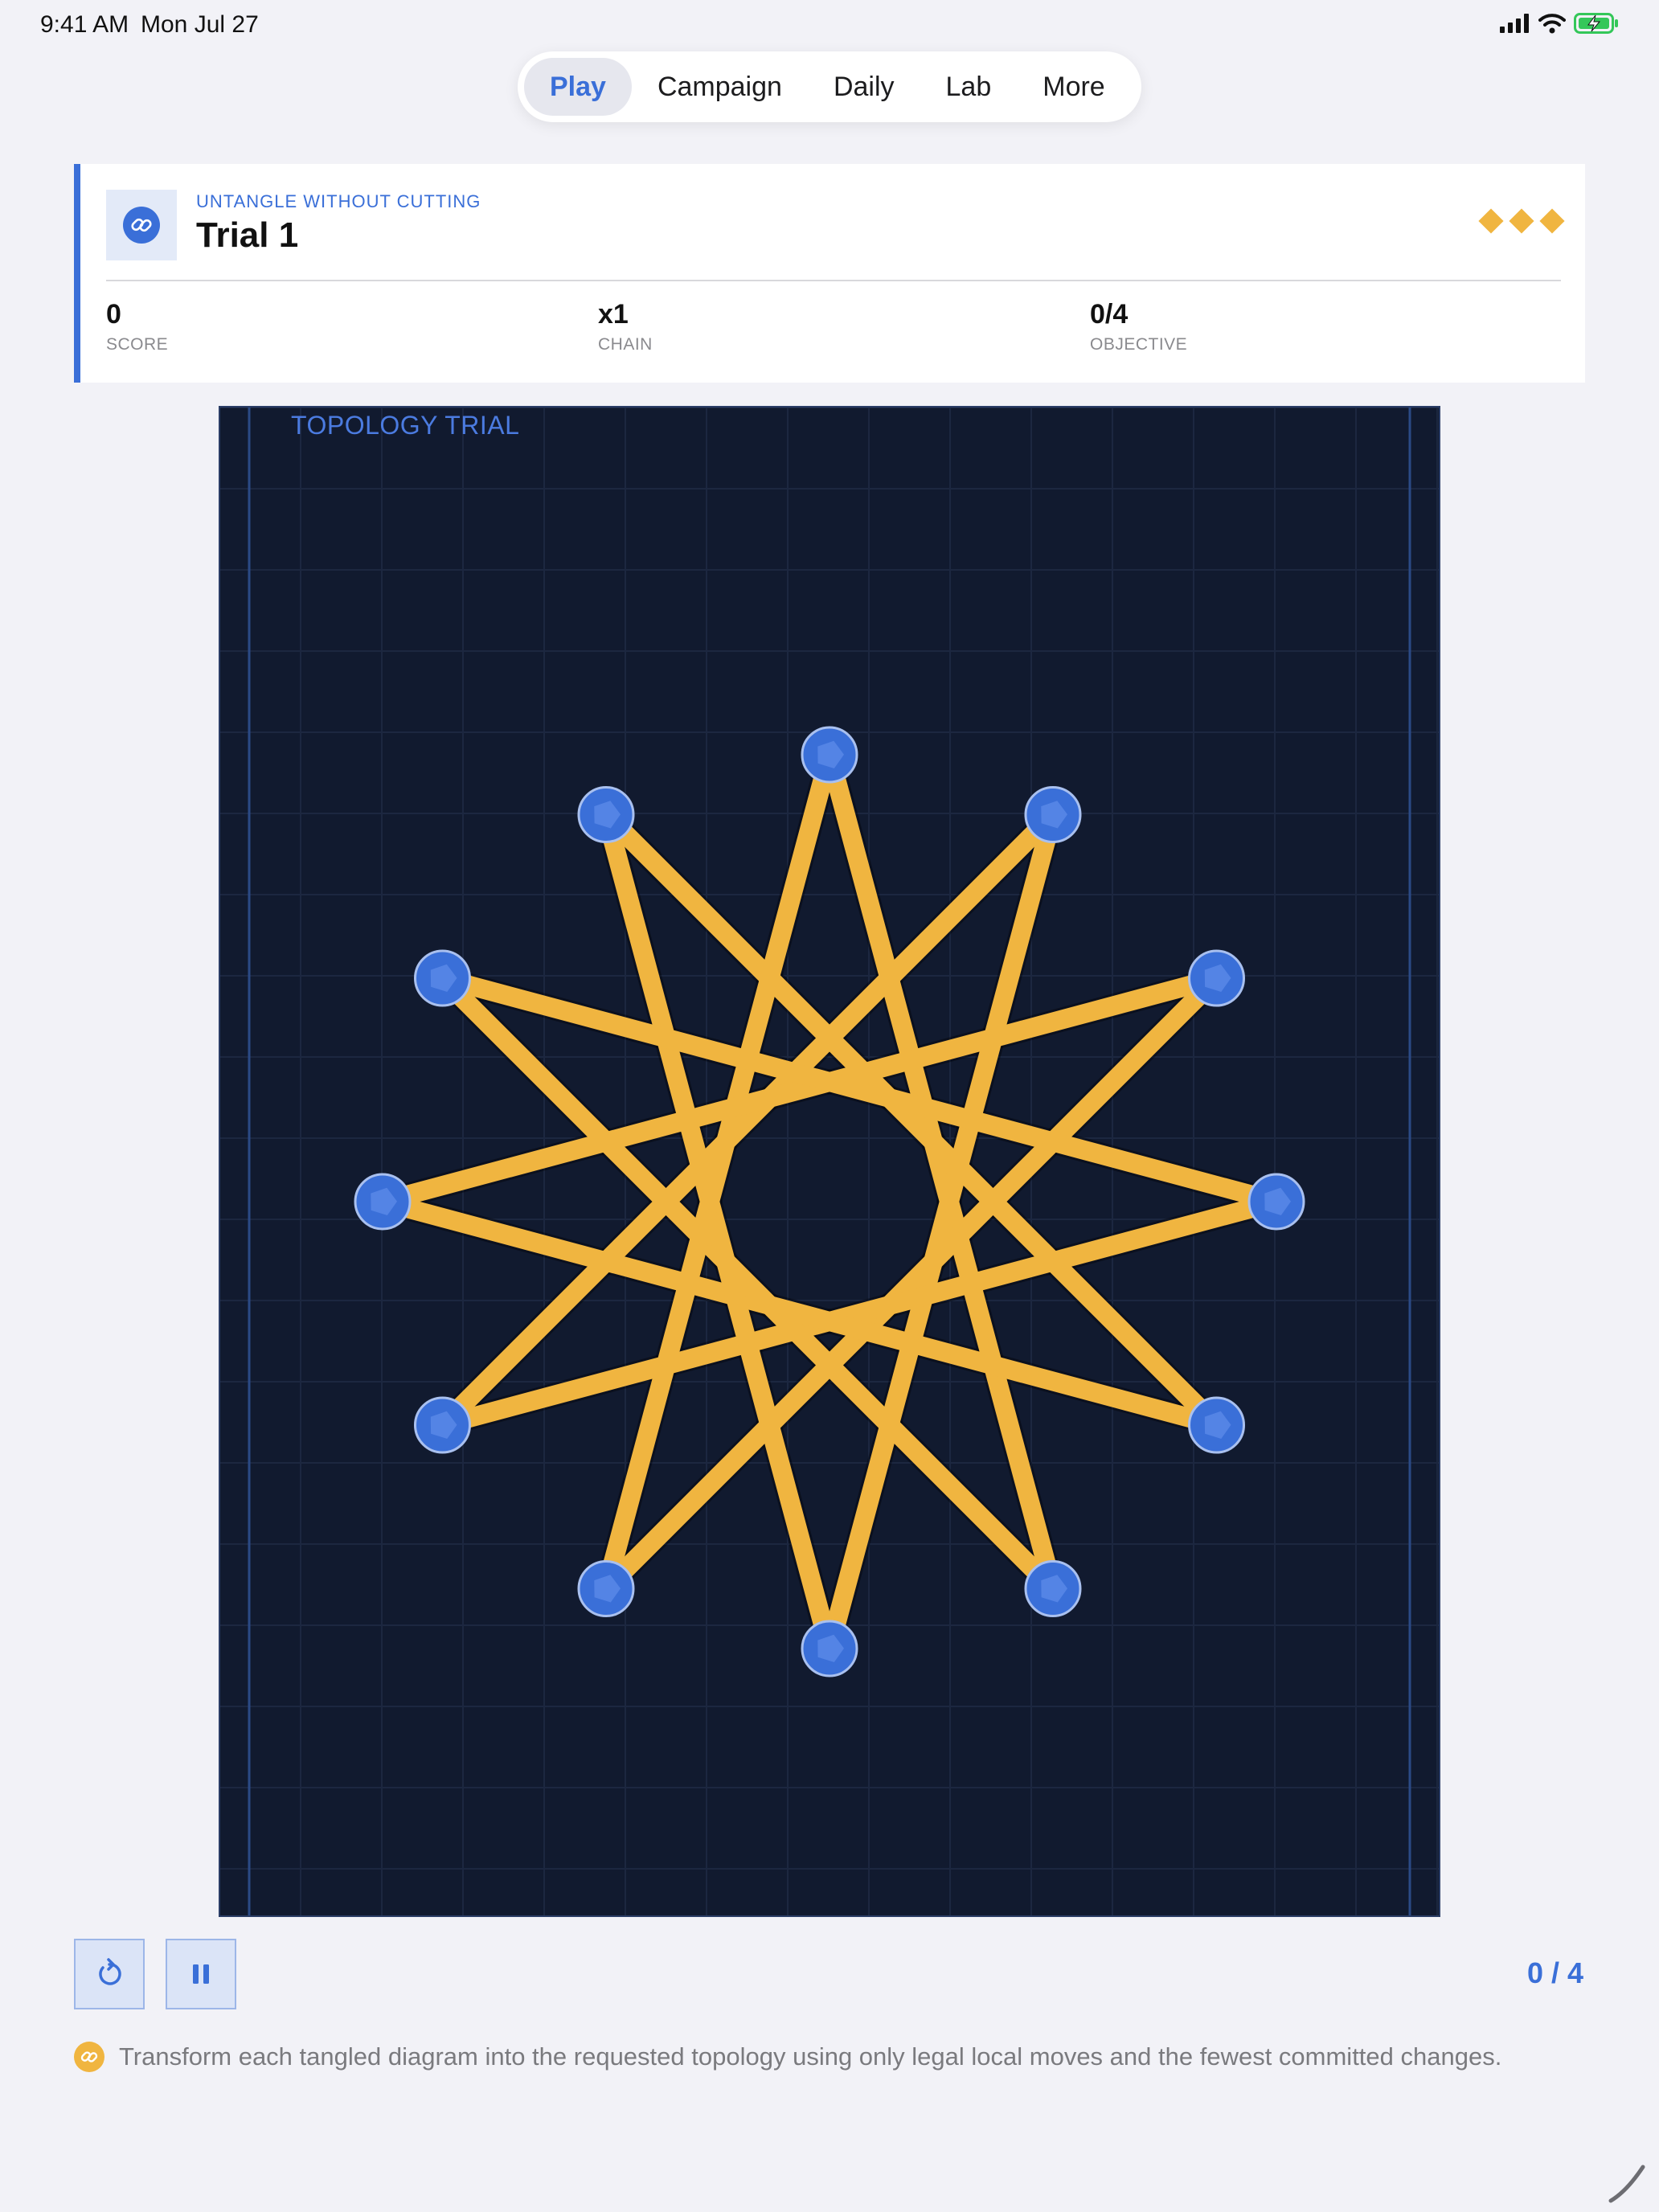 This screenshot has width=1659, height=2212. What do you see at coordinates (84, 24) in the screenshot?
I see `status-time: 9:41 AM` at bounding box center [84, 24].